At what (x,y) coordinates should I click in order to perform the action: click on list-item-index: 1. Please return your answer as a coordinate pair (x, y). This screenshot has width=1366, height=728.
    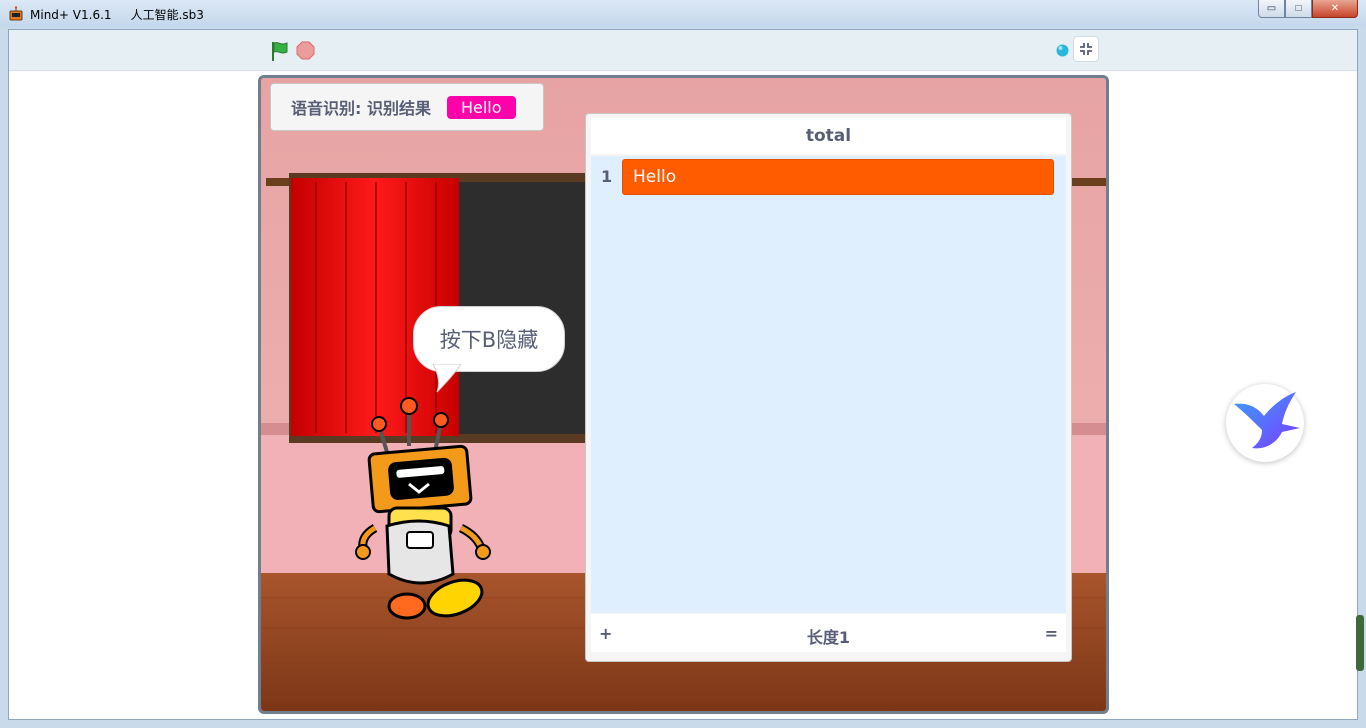
    Looking at the image, I should click on (607, 176).